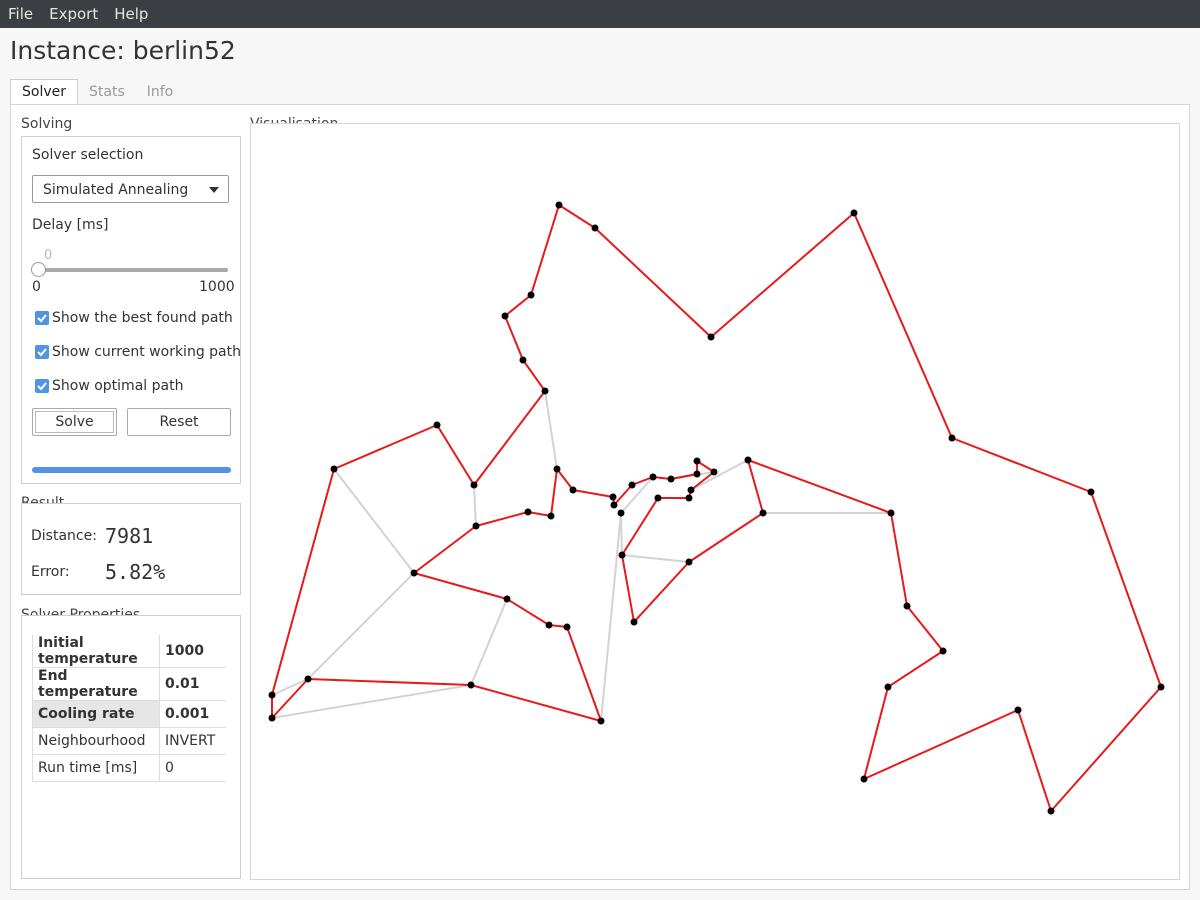  I want to click on current-path-checkbox, so click(42, 352).